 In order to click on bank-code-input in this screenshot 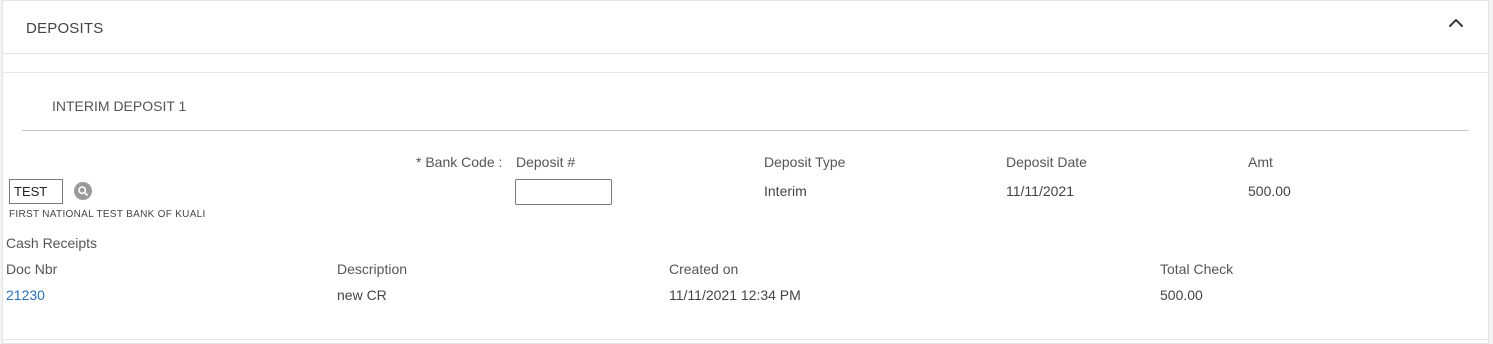, I will do `click(36, 191)`.